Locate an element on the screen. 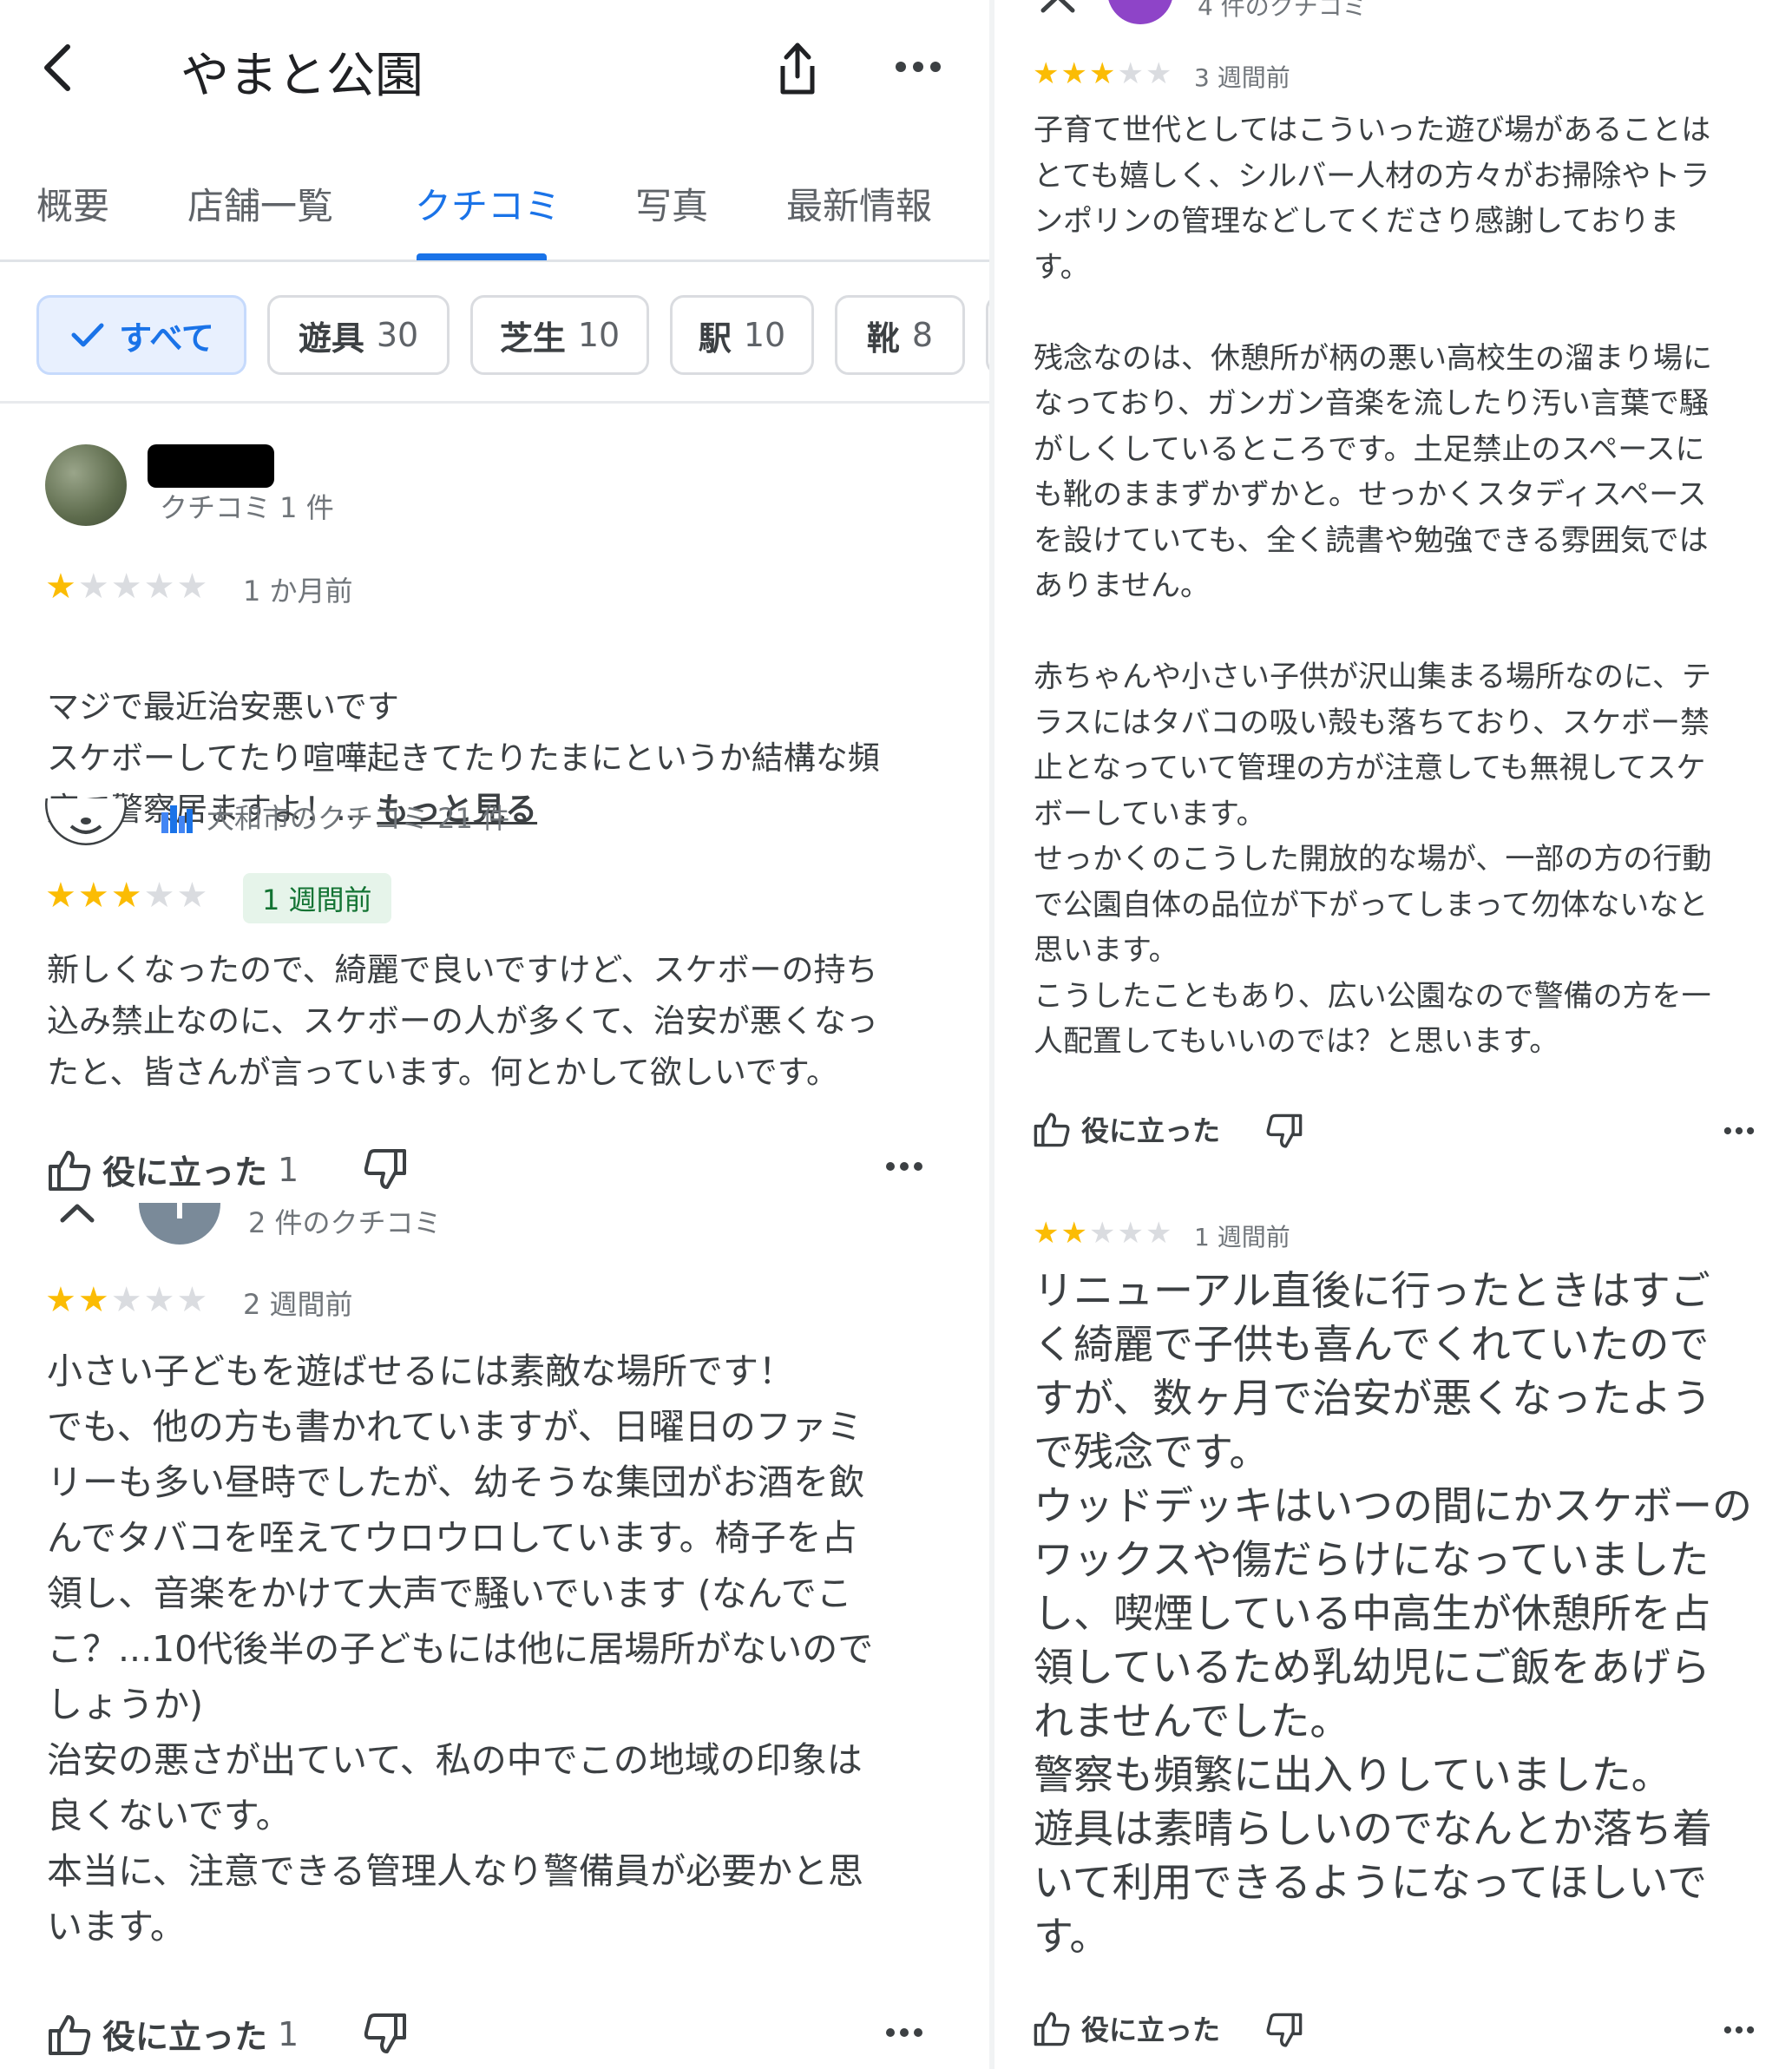 The image size is (1792, 2069). chip-label: 芝生 is located at coordinates (532, 338).